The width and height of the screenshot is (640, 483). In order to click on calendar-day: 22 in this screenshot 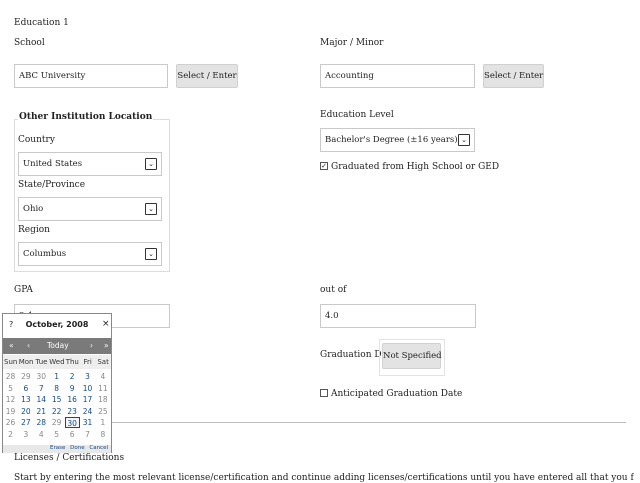, I will do `click(56, 411)`.